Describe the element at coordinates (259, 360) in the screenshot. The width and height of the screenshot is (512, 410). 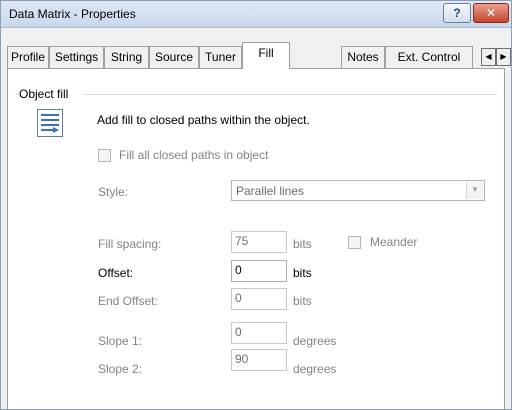
I see `slope2-input: 90` at that location.